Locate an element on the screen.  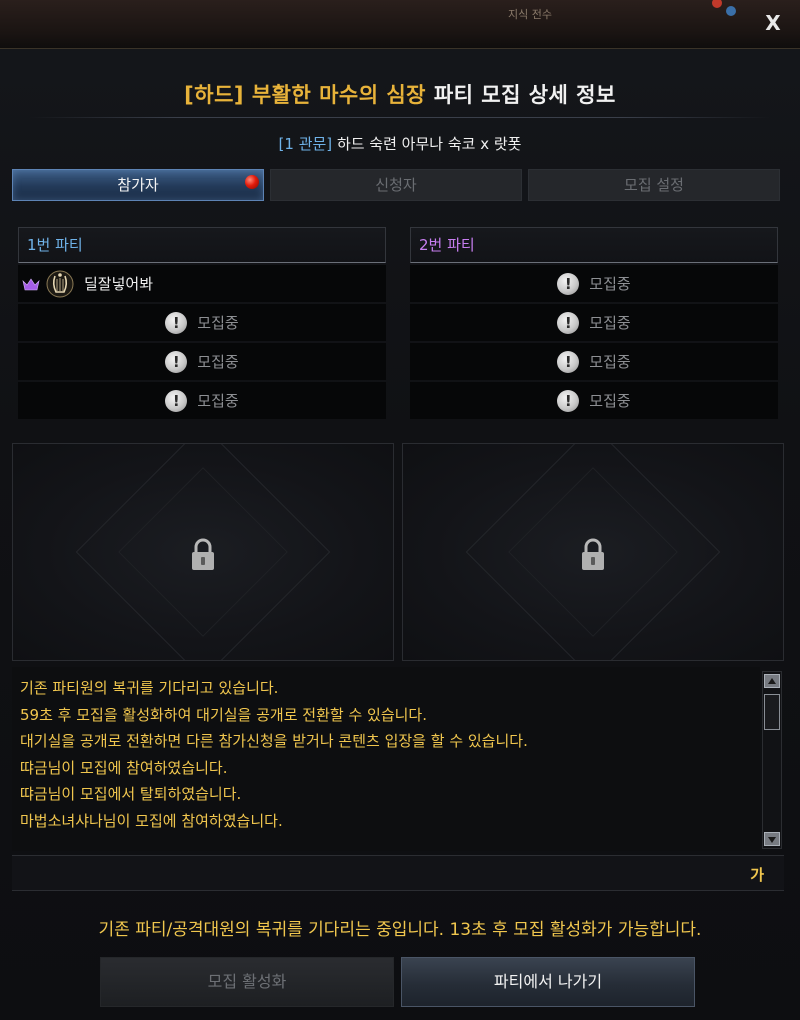
background-hint-text: 지식 전수 is located at coordinates (530, 14).